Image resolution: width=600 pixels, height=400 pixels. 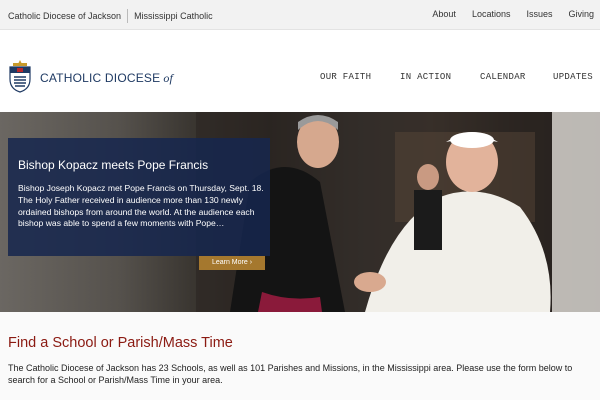 I want to click on utility-right-links: About Locations Issues Giving, so click(x=505, y=14).